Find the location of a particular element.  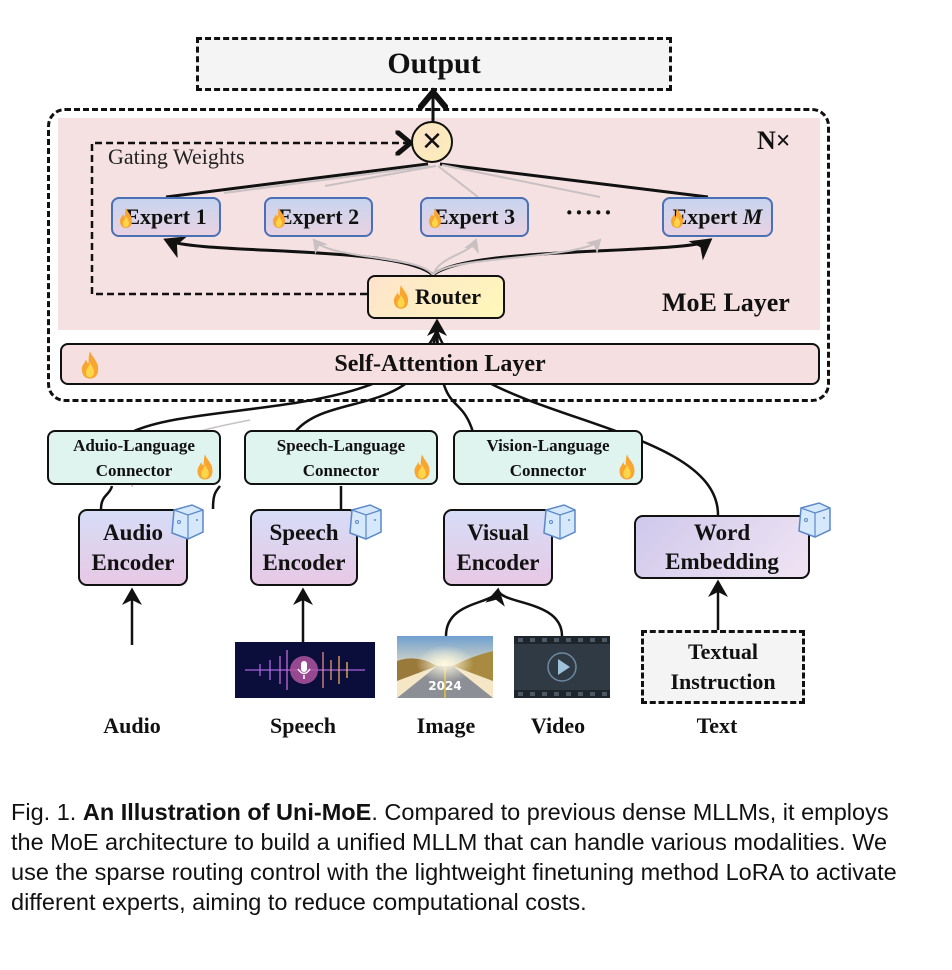

expert-1-label: Expert 1 is located at coordinates (166, 216).